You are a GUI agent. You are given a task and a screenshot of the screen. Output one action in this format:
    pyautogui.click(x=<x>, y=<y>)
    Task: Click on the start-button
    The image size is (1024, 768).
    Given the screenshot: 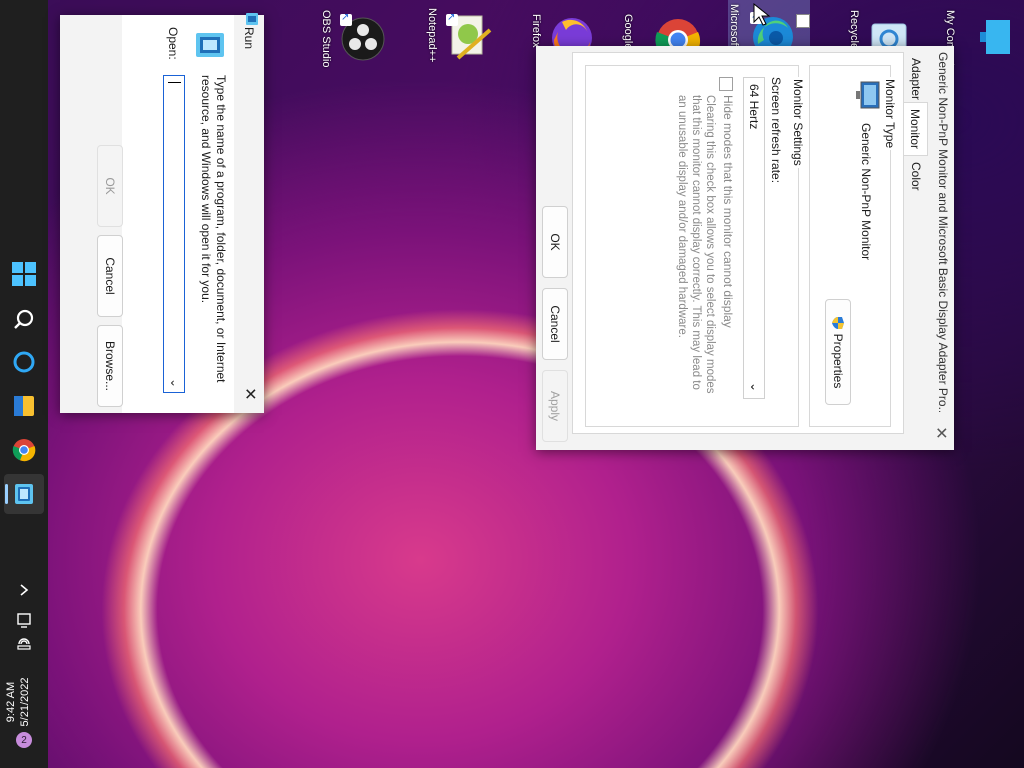 What is the action you would take?
    pyautogui.click(x=24, y=274)
    